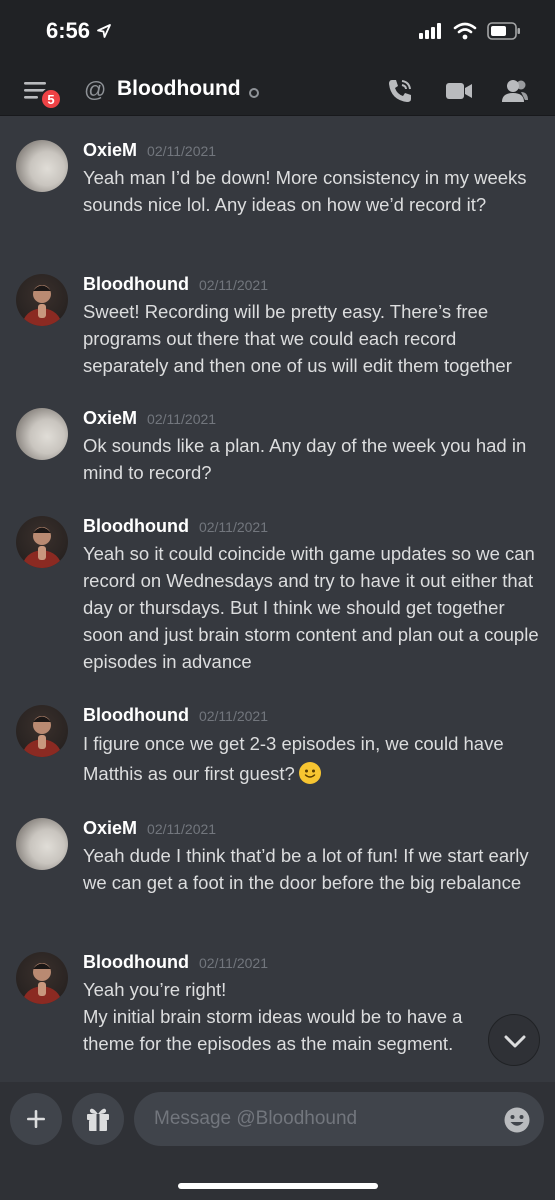 Image resolution: width=555 pixels, height=1200 pixels. What do you see at coordinates (459, 91) in the screenshot?
I see `video-camera-icon` at bounding box center [459, 91].